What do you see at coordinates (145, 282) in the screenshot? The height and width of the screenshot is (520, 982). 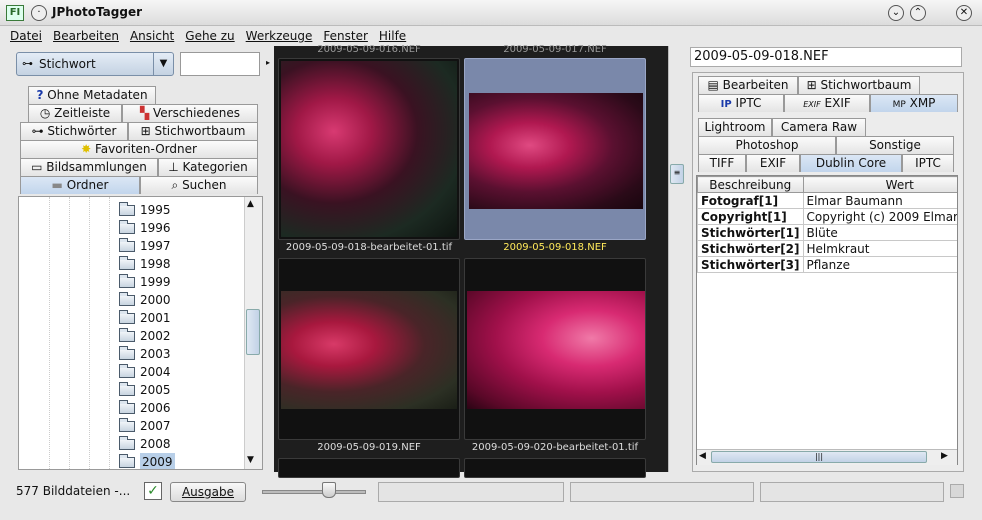 I see `tree-folder-item: 1999` at bounding box center [145, 282].